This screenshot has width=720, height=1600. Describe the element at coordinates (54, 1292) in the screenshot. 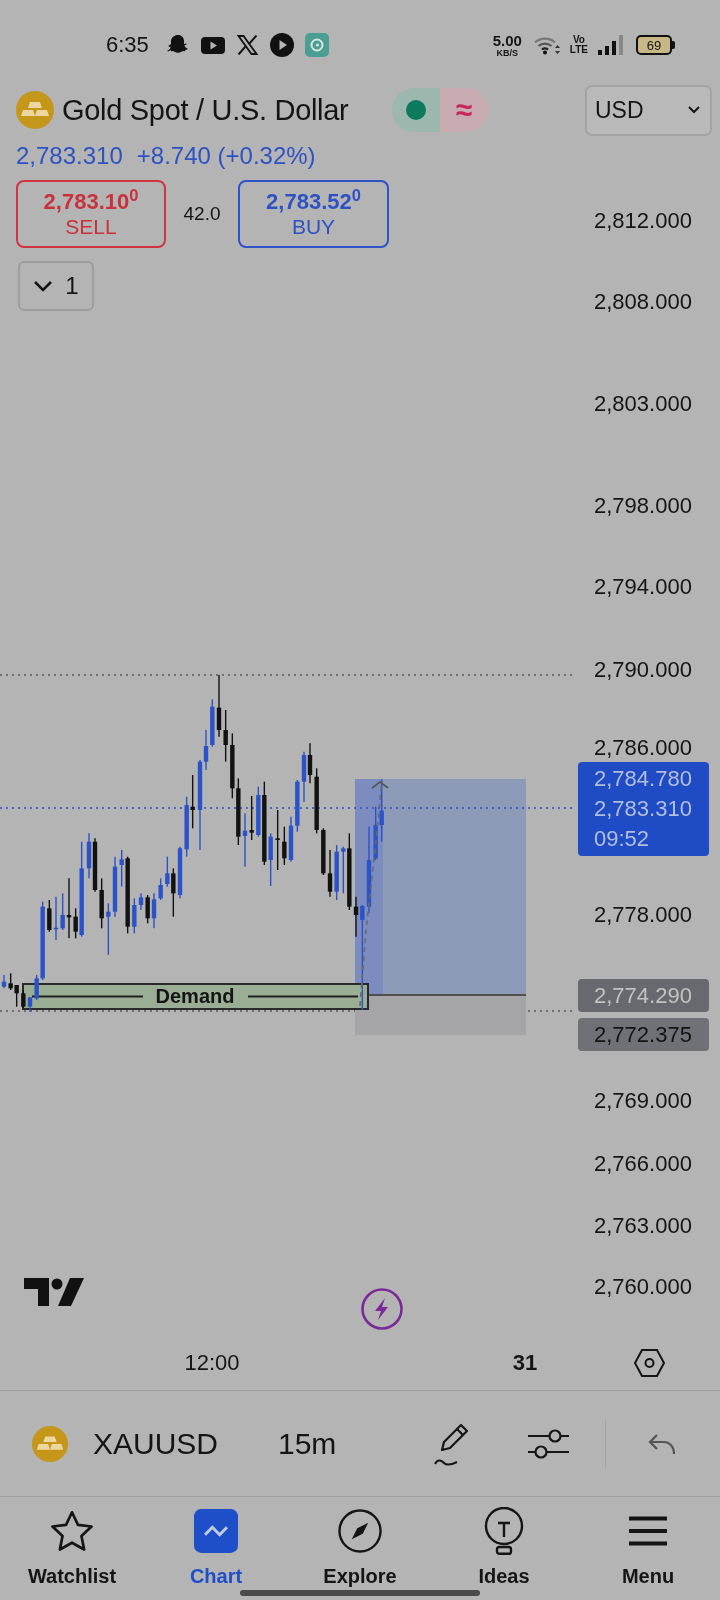

I see `logo-icon` at that location.